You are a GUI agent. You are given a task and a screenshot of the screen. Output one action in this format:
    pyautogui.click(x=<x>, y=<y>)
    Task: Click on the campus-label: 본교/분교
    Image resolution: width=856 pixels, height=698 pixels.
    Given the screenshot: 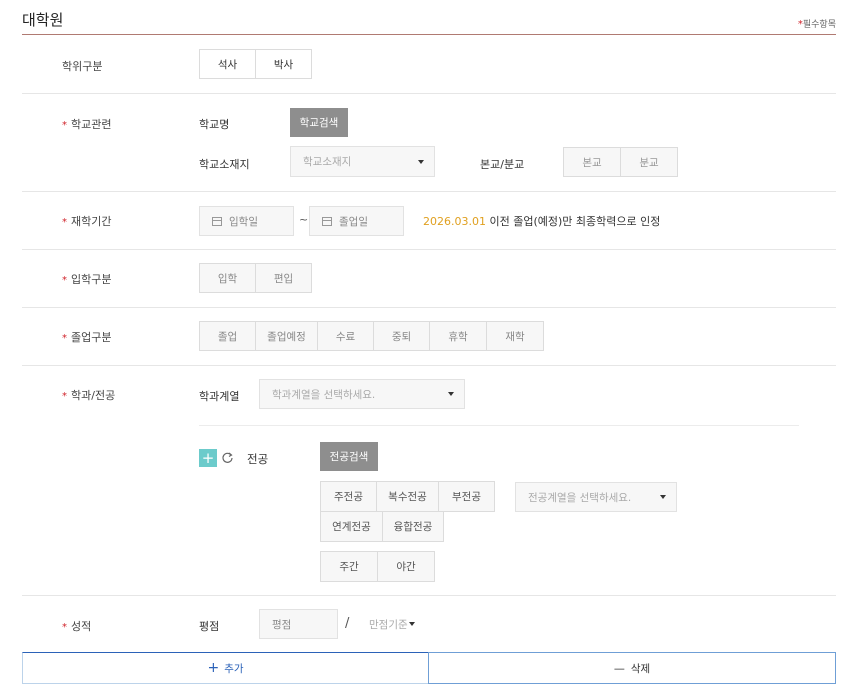 What is the action you would take?
    pyautogui.click(x=502, y=164)
    